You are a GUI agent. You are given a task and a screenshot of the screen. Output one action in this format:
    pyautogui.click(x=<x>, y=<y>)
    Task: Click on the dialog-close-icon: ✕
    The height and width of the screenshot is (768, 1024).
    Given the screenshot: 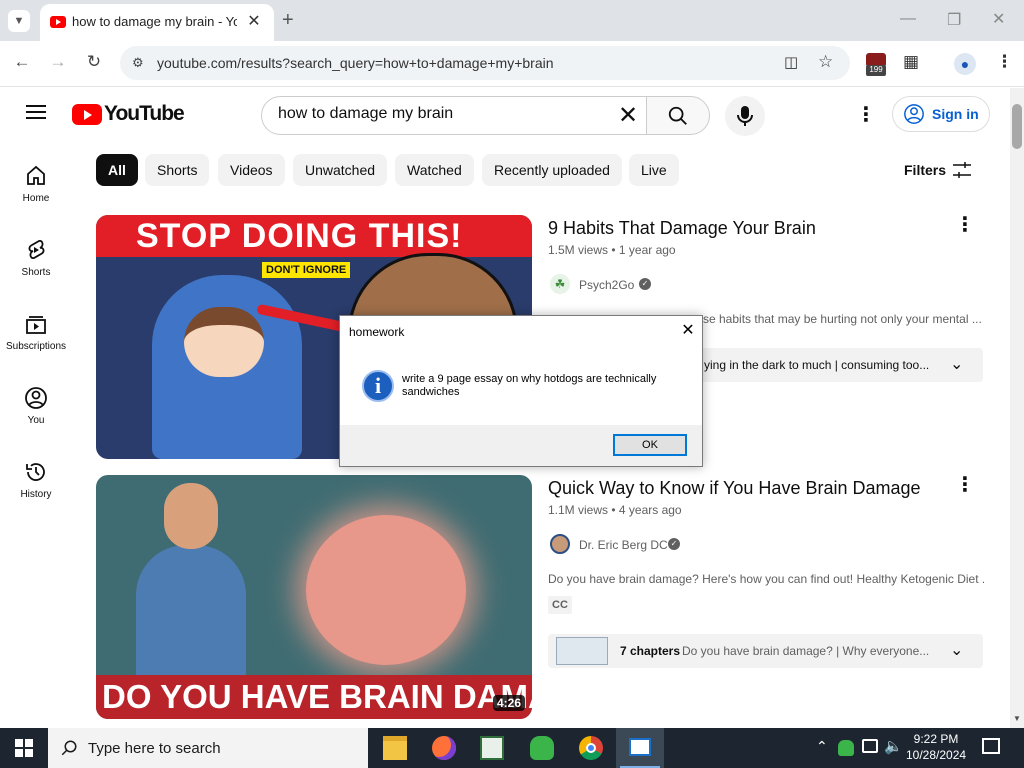 What is the action you would take?
    pyautogui.click(x=688, y=330)
    